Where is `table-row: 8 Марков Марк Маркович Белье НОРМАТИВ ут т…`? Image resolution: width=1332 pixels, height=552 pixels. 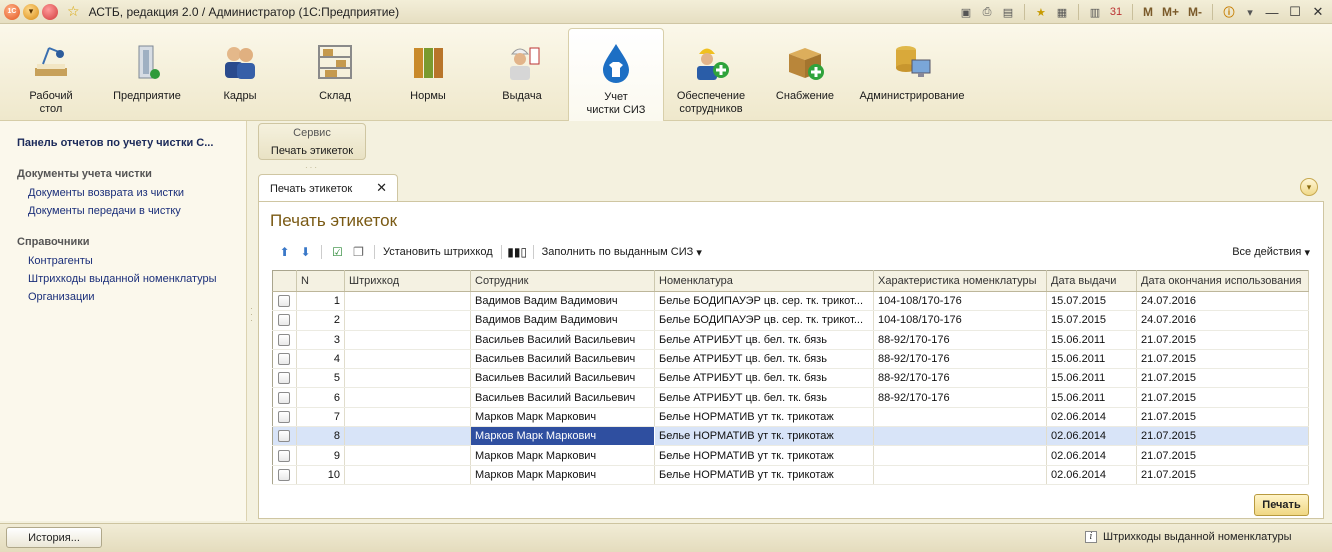
table-row: 8 Марков Марк Маркович Белье НОРМАТИВ ут т… is located at coordinates (790, 436).